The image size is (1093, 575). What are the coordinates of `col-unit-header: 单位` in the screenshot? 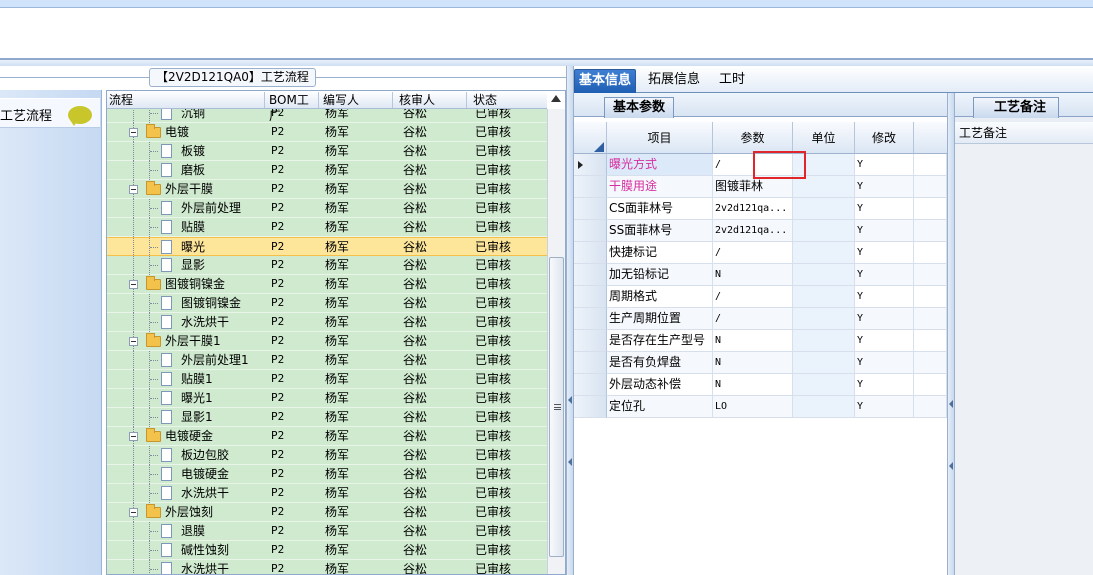 It's located at (824, 138).